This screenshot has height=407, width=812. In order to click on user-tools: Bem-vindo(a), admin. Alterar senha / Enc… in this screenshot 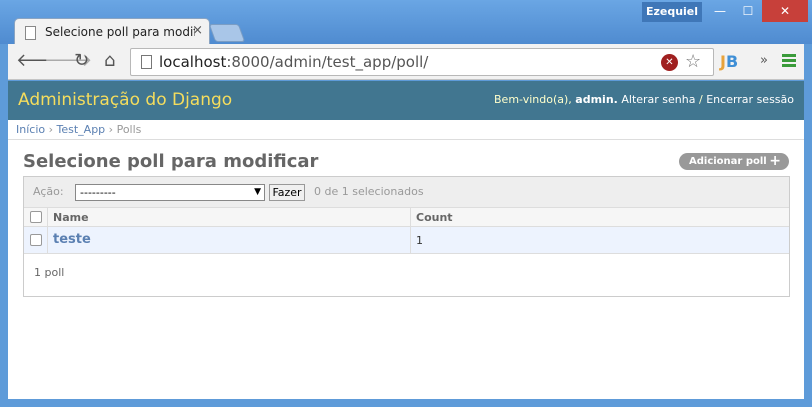, I will do `click(644, 99)`.